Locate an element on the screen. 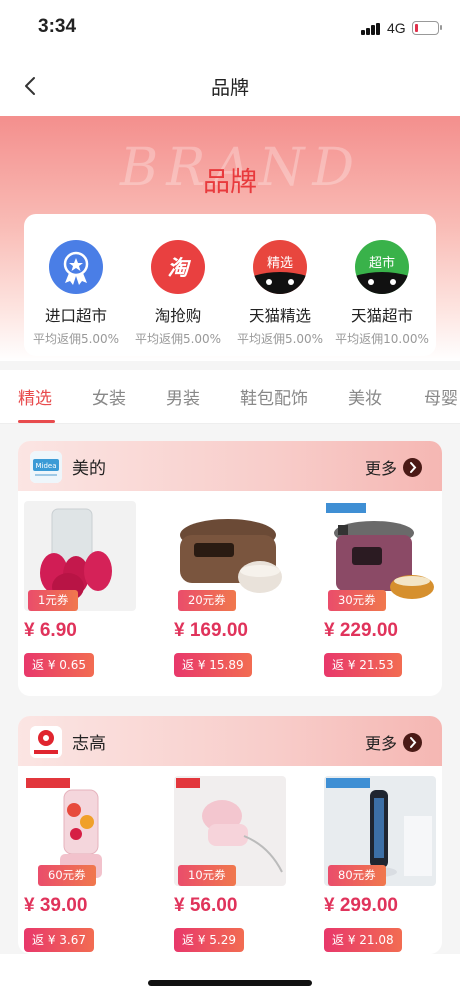  category-name: 天猫精选 is located at coordinates (279, 316).